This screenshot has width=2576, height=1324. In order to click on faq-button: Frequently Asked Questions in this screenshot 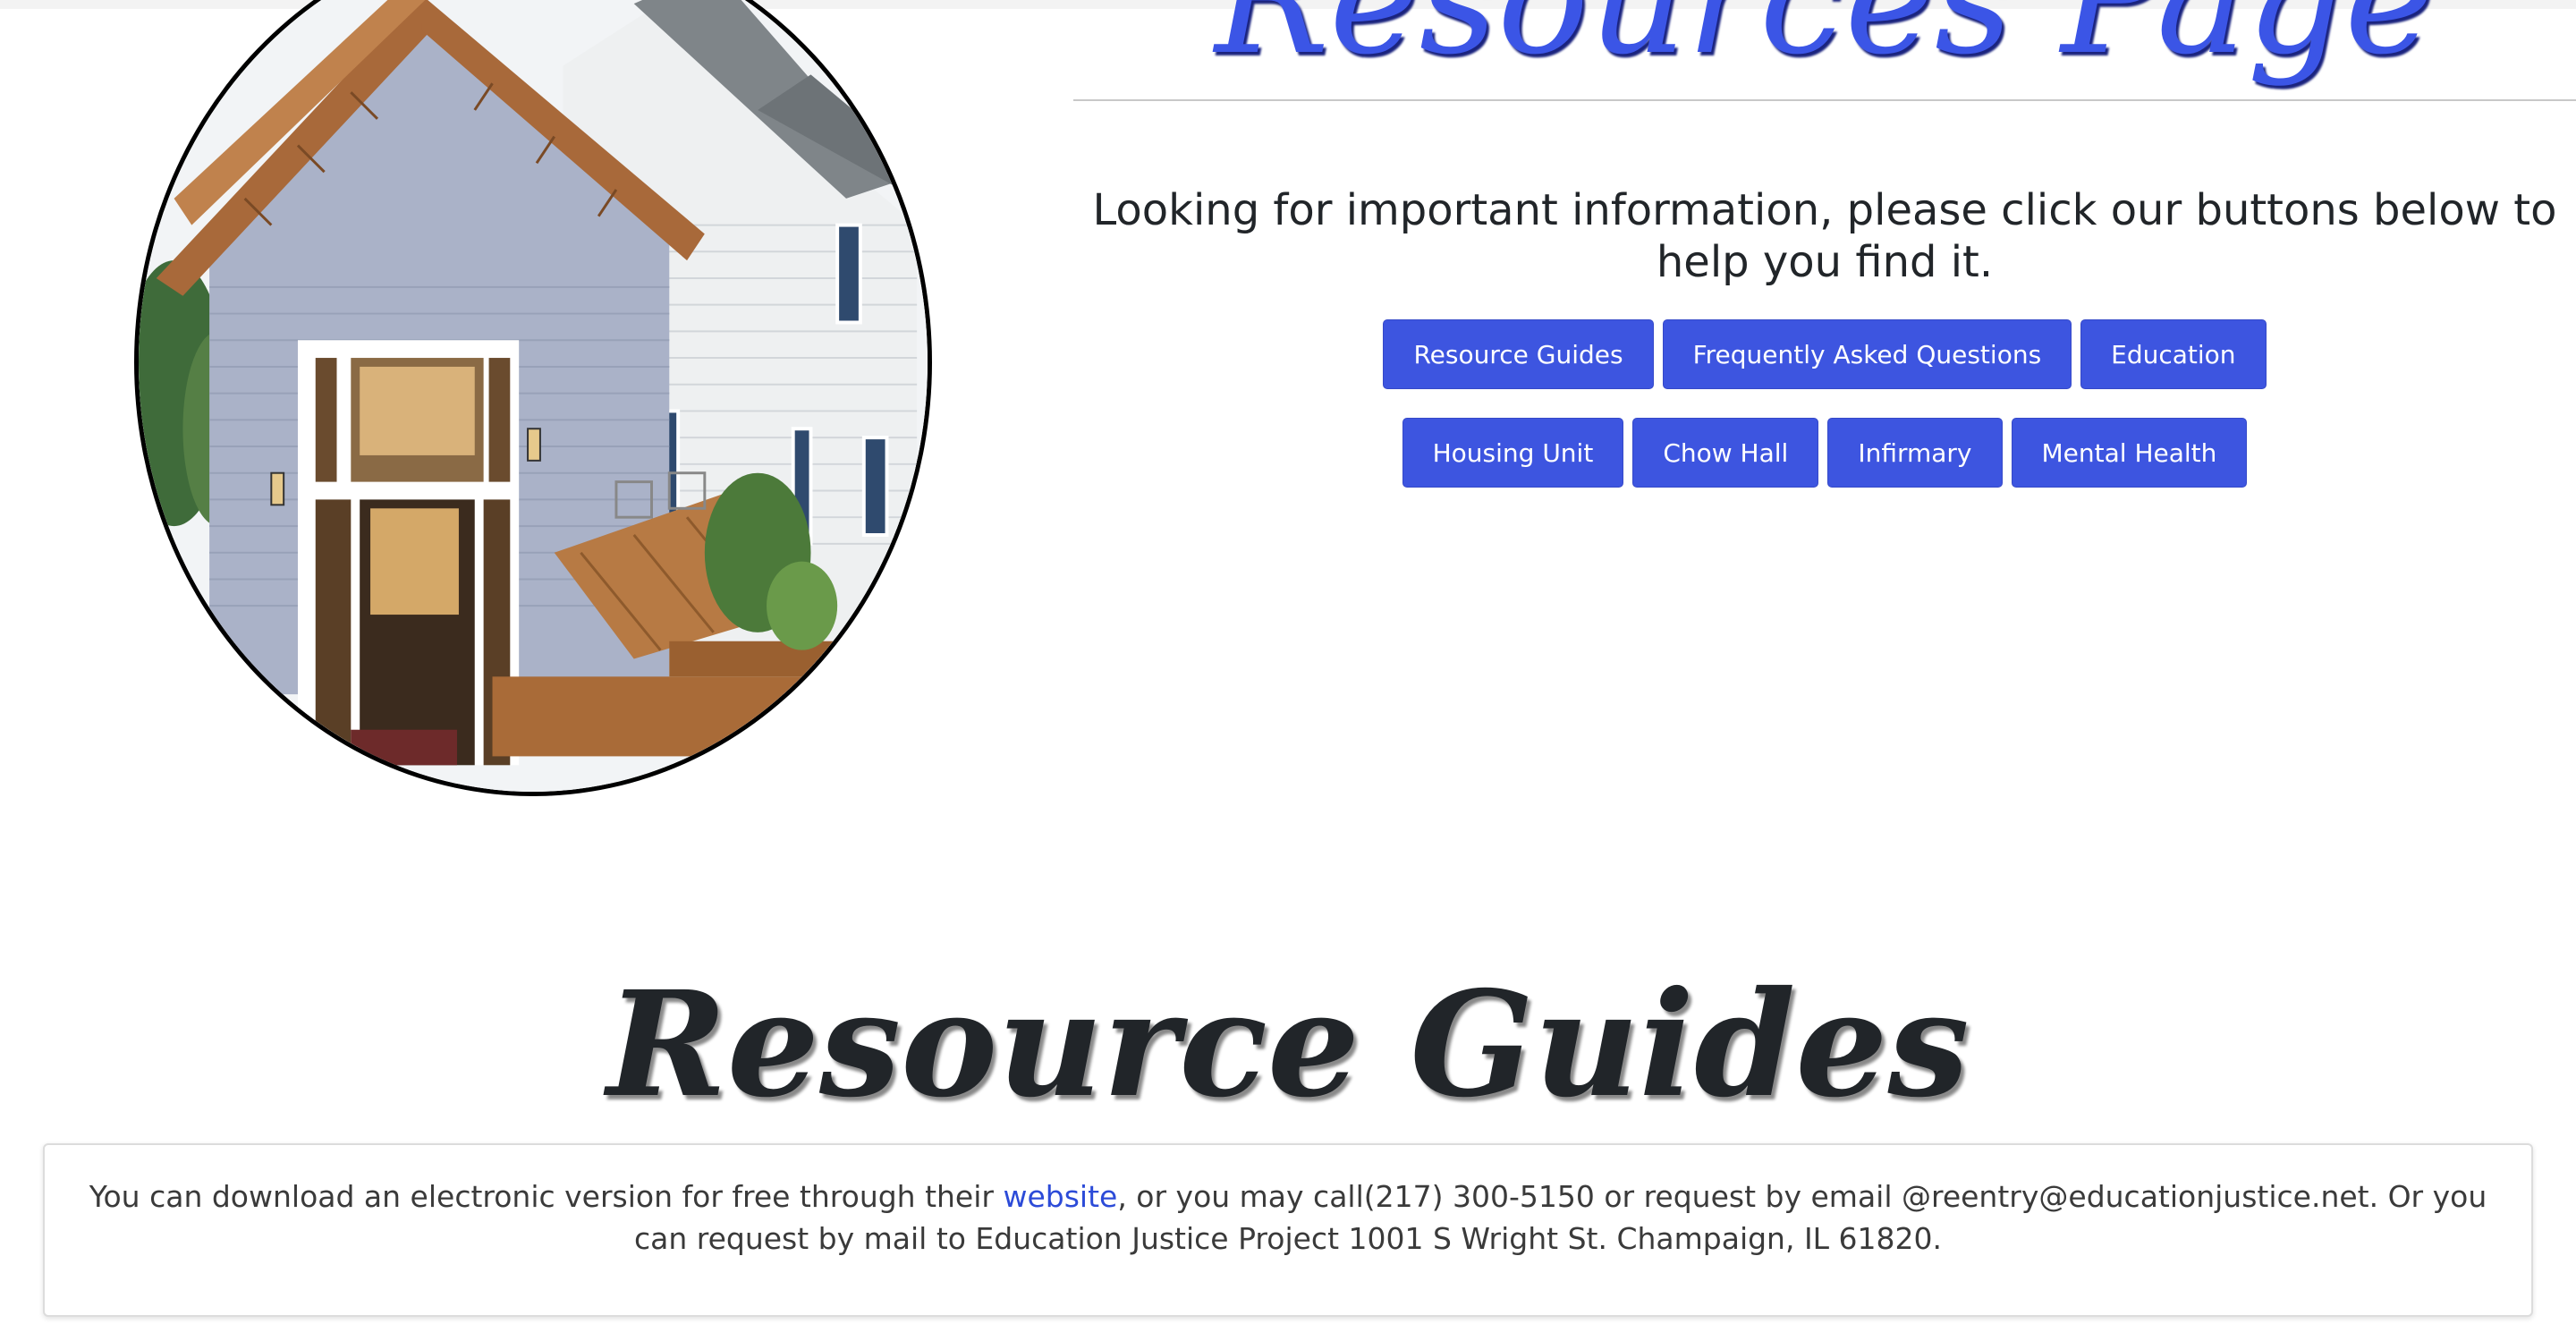, I will do `click(1867, 354)`.